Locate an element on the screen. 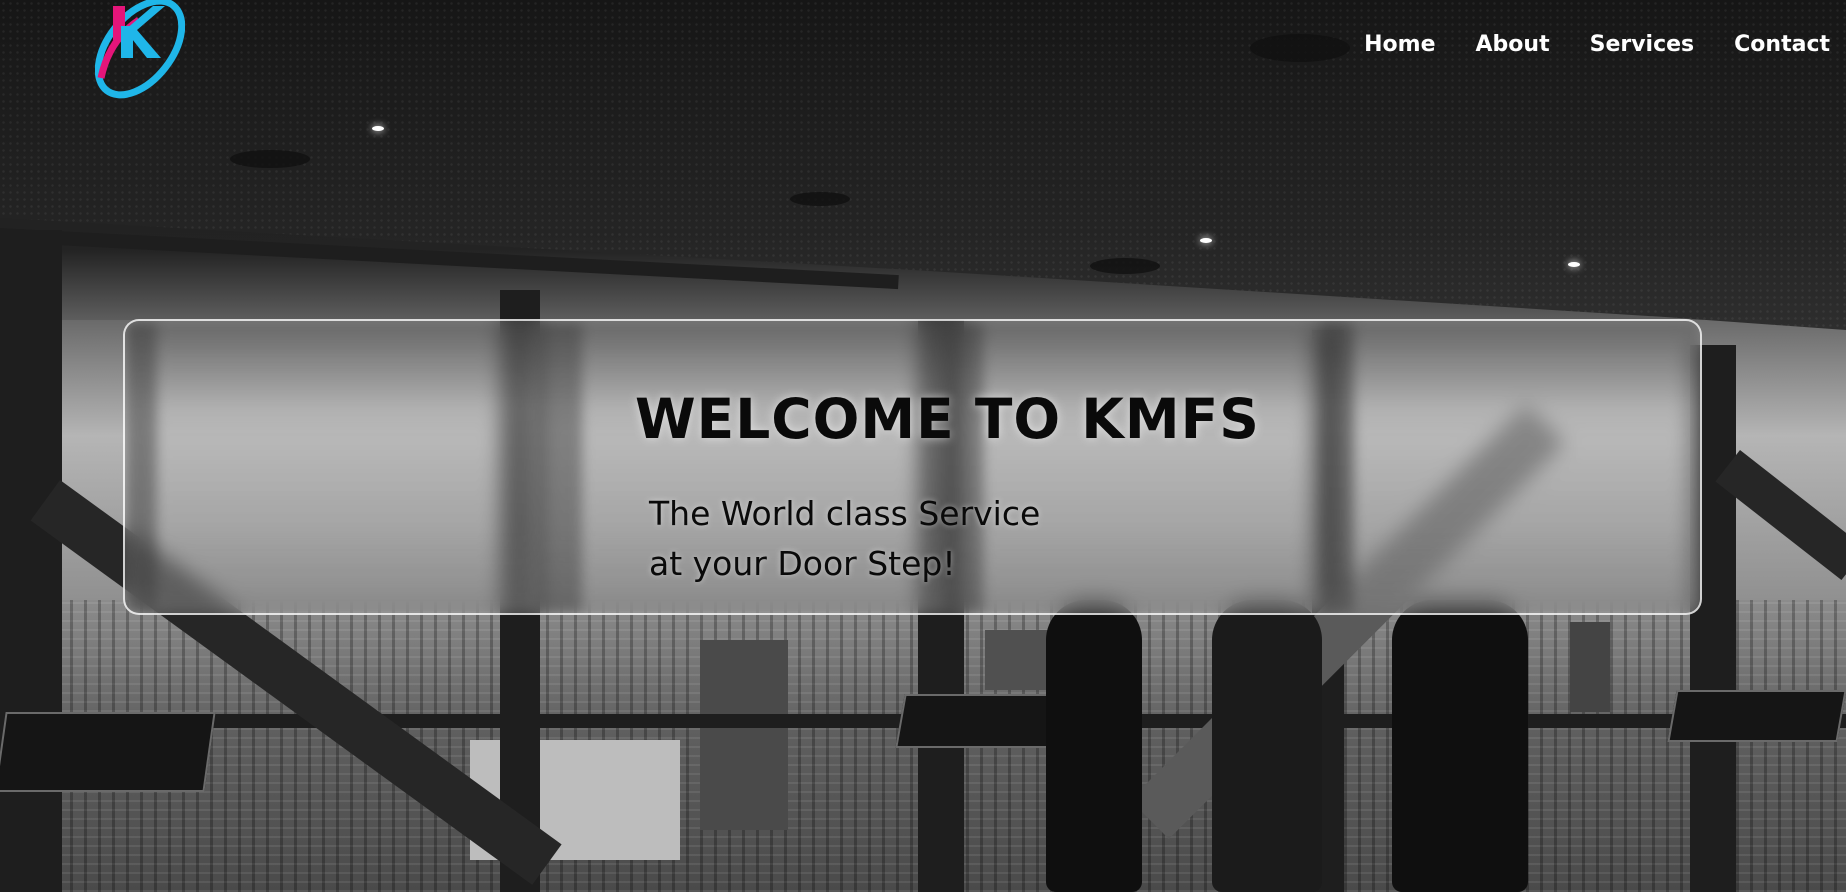 Image resolution: width=1846 pixels, height=892 pixels. nav-home-link: Home is located at coordinates (1399, 44).